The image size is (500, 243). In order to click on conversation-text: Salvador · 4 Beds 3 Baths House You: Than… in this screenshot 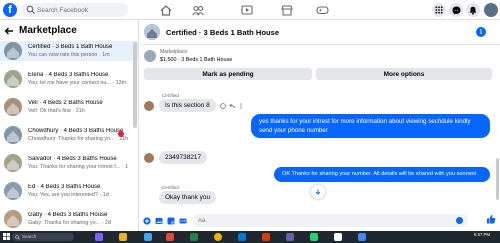, I will do `click(78, 163)`.